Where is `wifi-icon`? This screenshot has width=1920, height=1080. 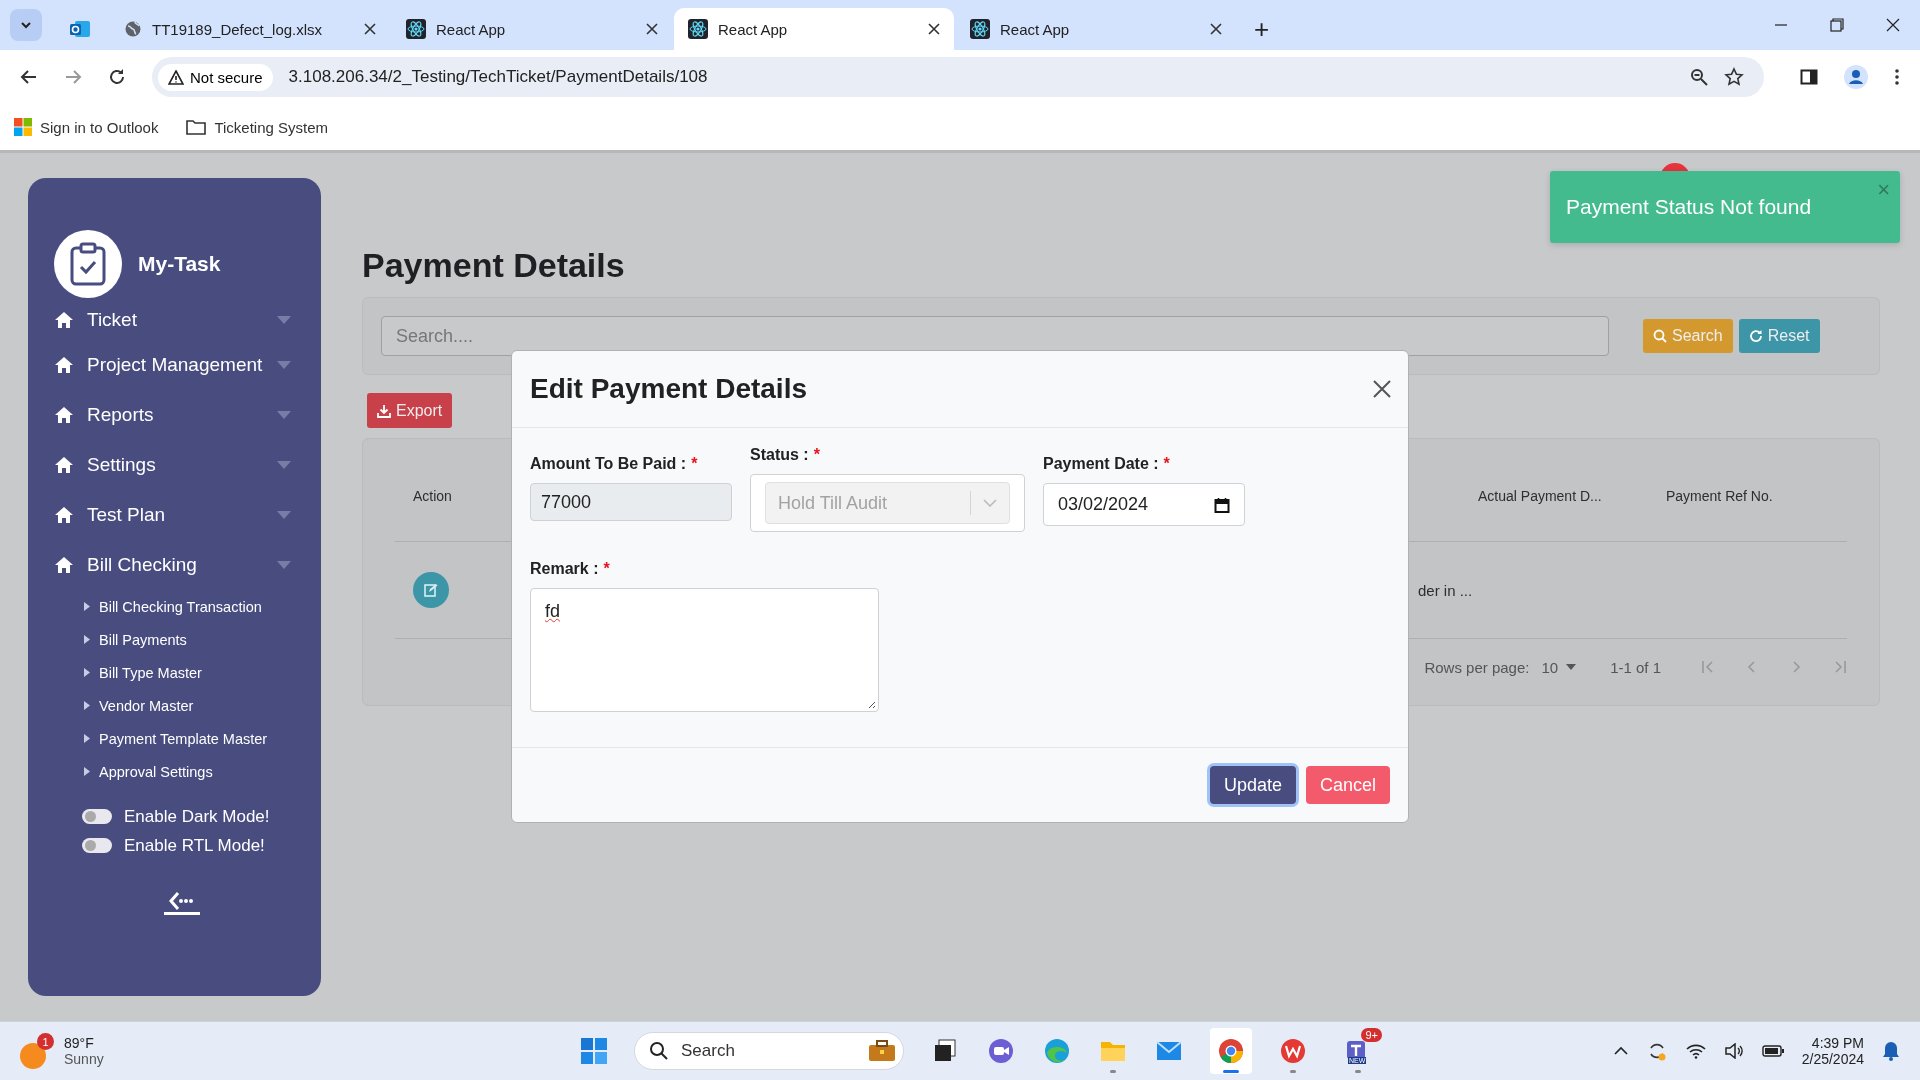 wifi-icon is located at coordinates (1695, 1051).